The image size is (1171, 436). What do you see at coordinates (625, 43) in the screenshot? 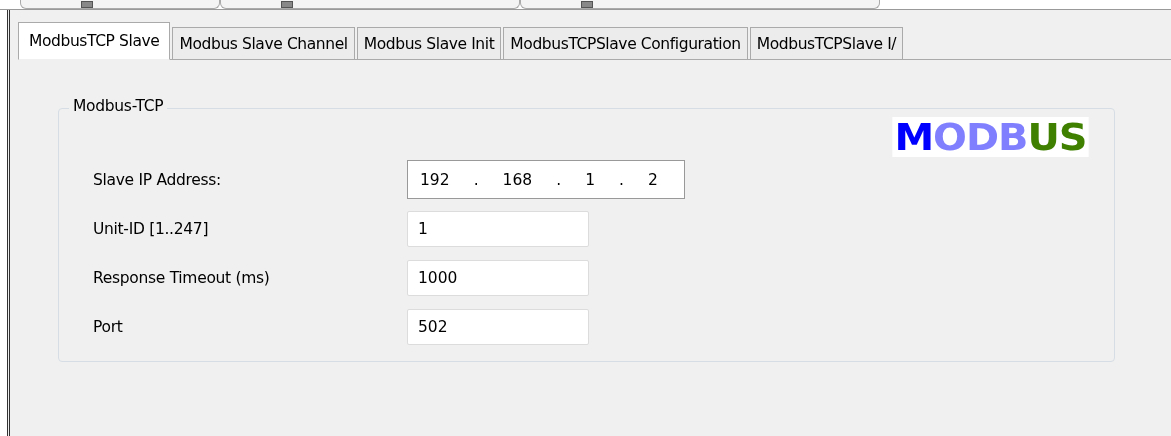
I see `tab: ModbusTCPSlave Configuration` at bounding box center [625, 43].